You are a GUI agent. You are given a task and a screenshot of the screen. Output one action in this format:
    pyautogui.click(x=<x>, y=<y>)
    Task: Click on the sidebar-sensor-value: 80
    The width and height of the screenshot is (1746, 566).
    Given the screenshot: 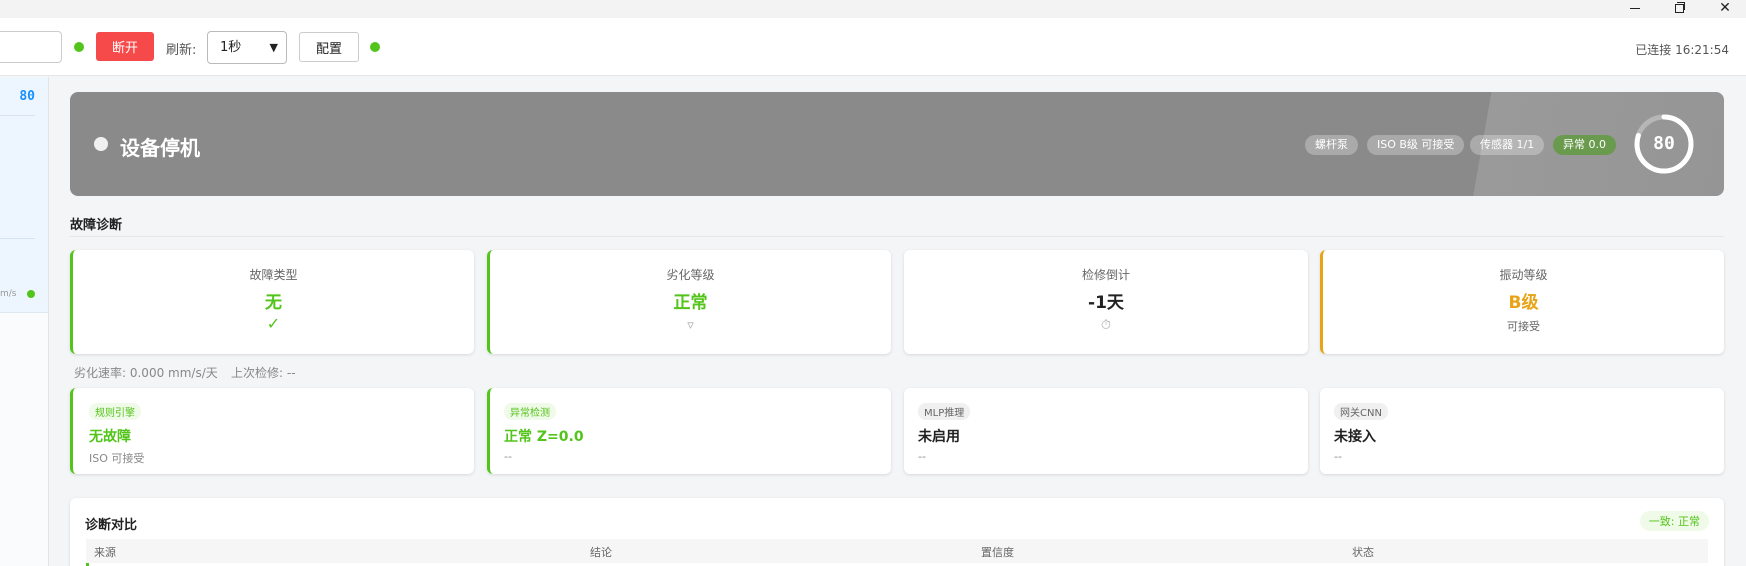 What is the action you would take?
    pyautogui.click(x=27, y=96)
    